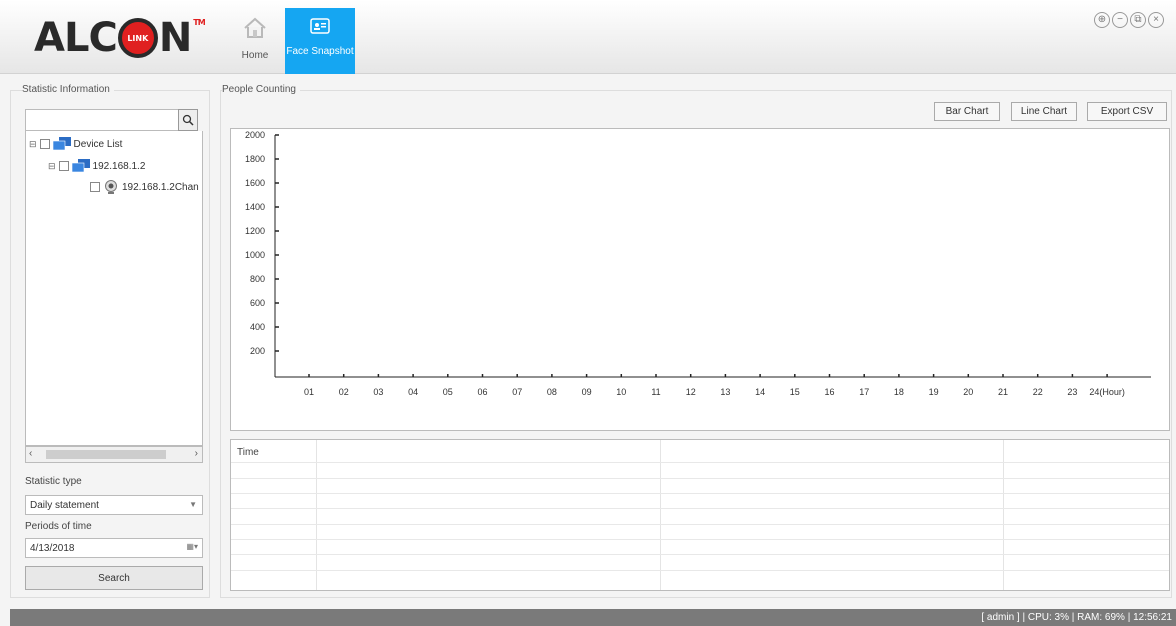  What do you see at coordinates (255, 159) in the screenshot?
I see `y-tick-label: 1800` at bounding box center [255, 159].